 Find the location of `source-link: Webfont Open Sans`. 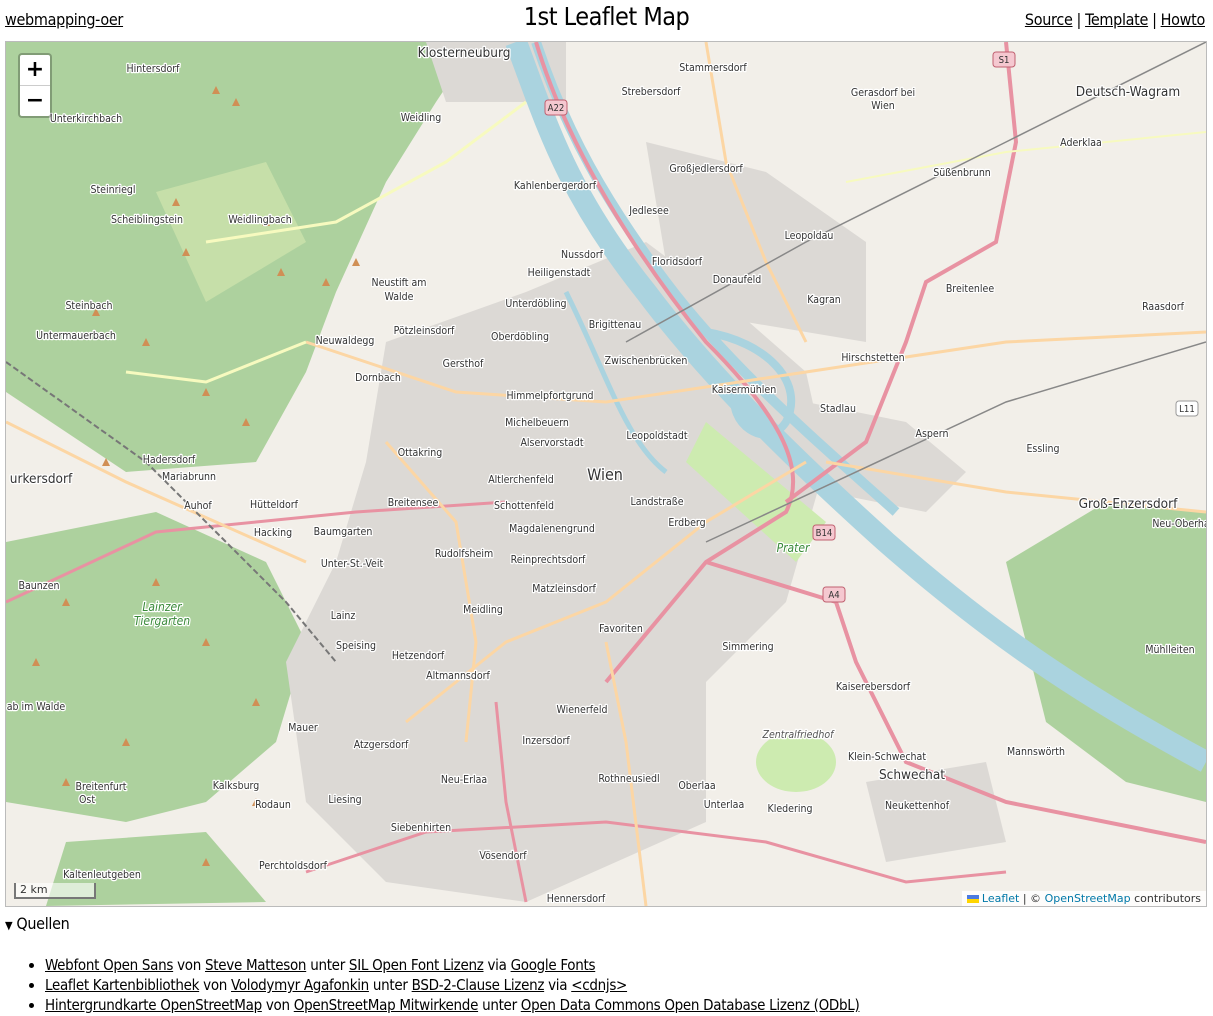

source-link: Webfont Open Sans is located at coordinates (109, 965).